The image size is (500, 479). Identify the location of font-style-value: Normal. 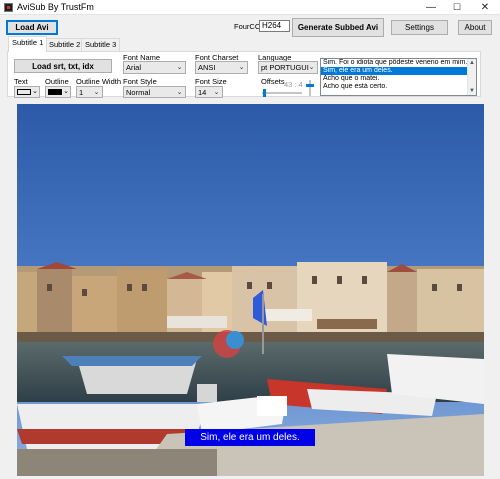
(138, 92).